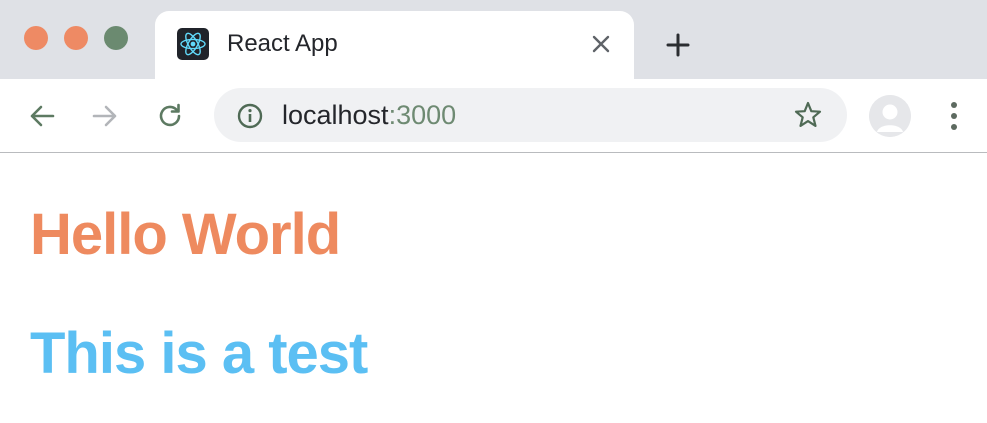  I want to click on reload-button, so click(170, 116).